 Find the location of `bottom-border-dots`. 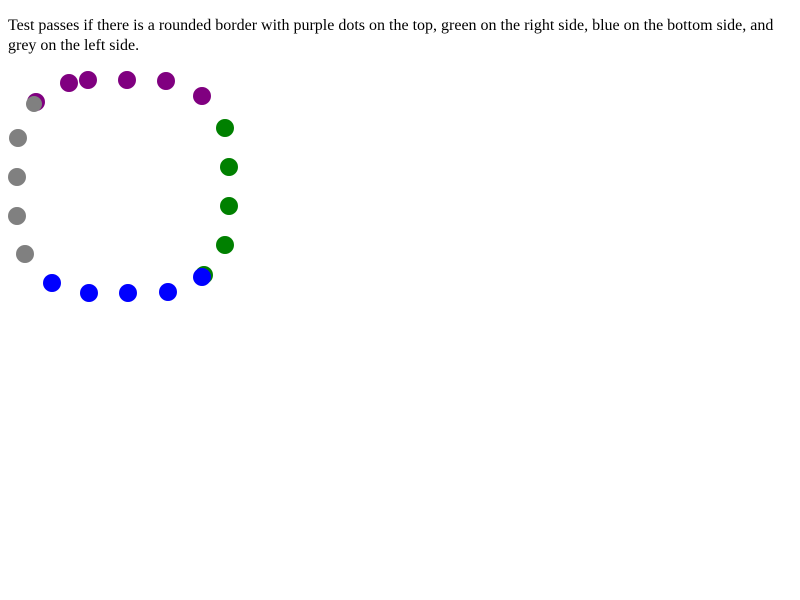

bottom-border-dots is located at coordinates (127, 285).